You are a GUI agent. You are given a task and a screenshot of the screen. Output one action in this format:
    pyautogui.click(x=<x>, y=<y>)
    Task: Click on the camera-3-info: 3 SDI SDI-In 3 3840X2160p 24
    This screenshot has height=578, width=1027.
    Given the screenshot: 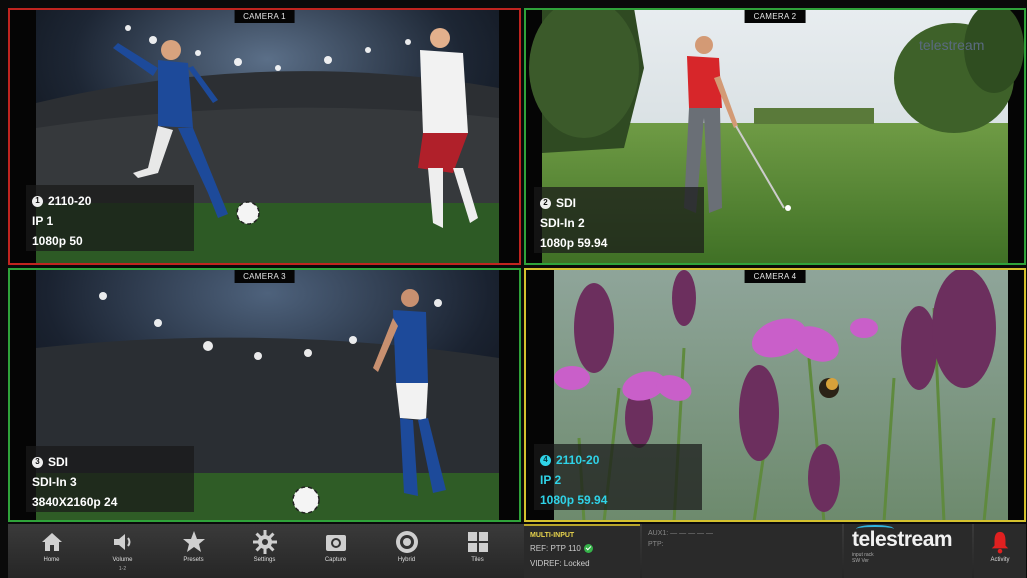 What is the action you would take?
    pyautogui.click(x=110, y=479)
    